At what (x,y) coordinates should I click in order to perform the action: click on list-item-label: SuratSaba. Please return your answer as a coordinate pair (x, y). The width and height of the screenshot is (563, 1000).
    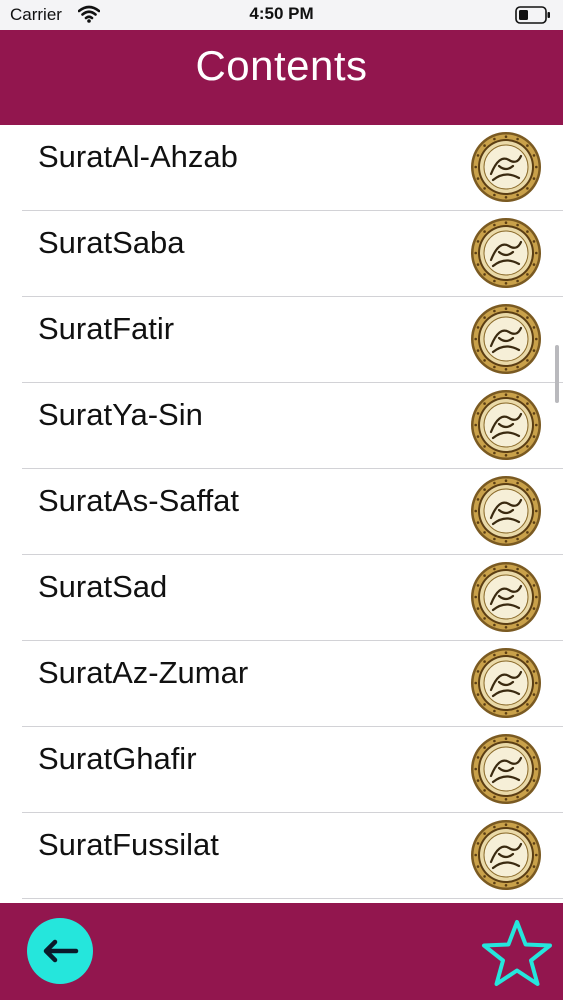
    Looking at the image, I should click on (111, 242).